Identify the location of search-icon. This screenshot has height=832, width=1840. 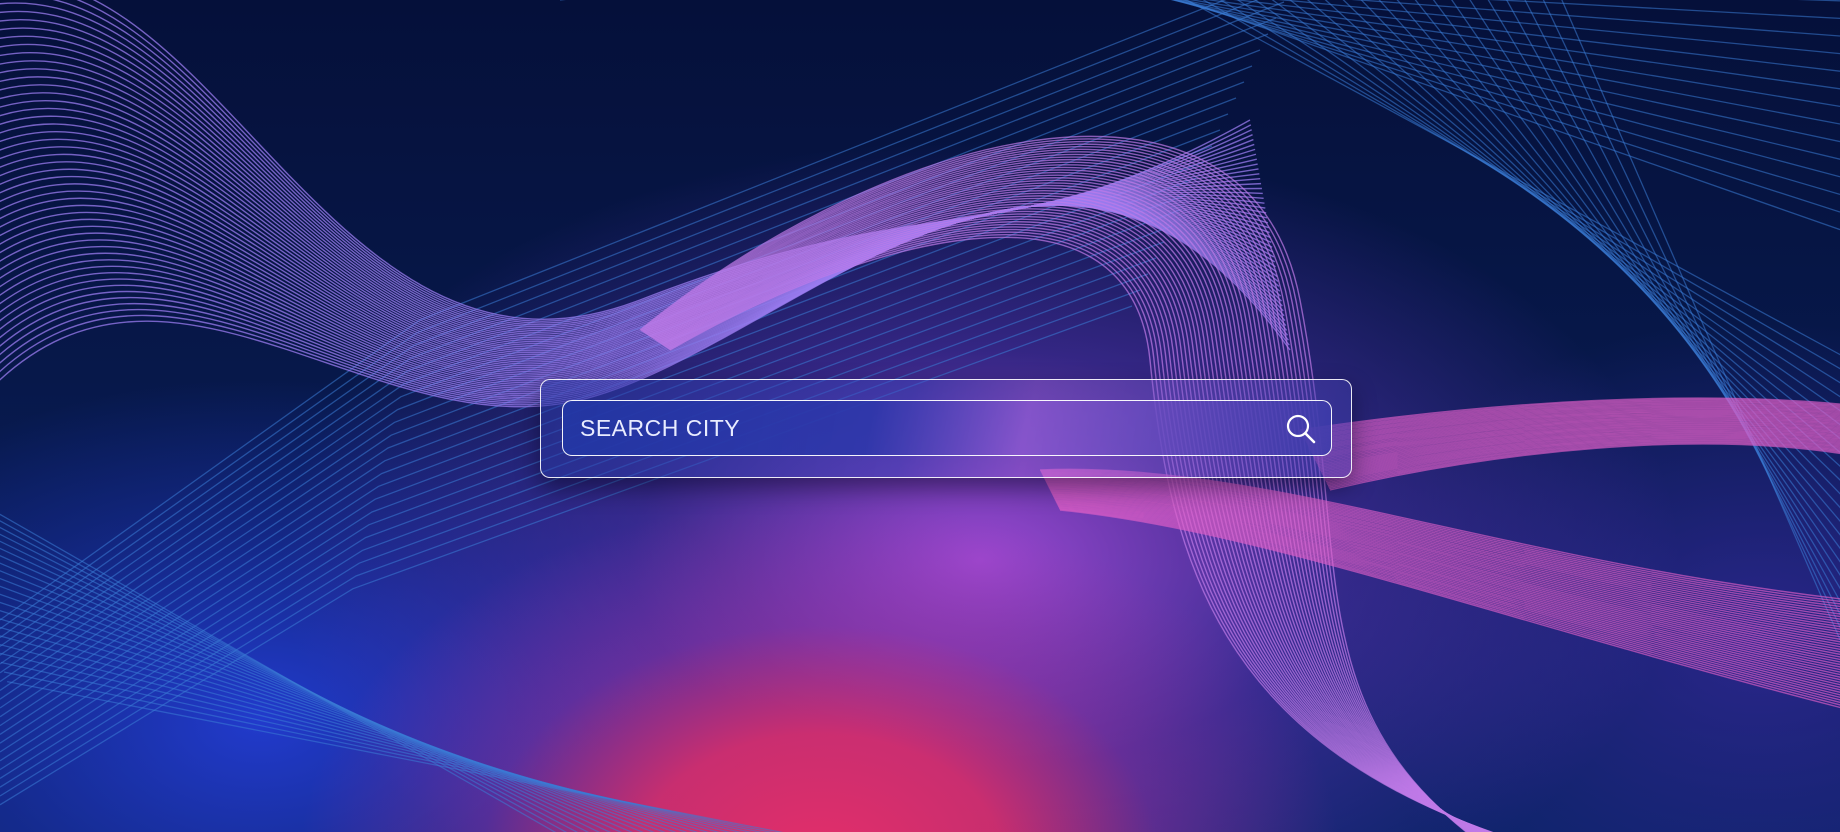
(1301, 429).